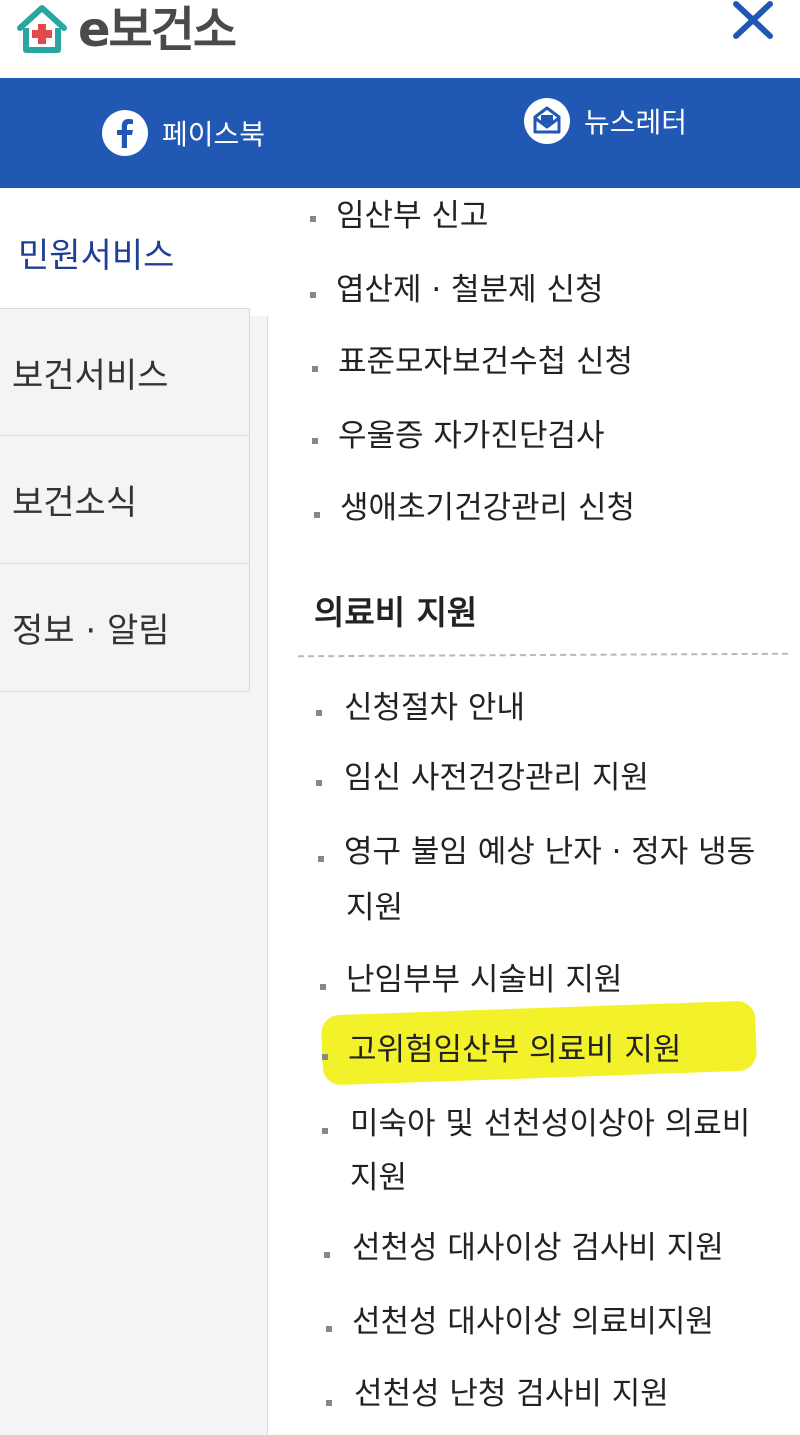  Describe the element at coordinates (496, 778) in the screenshot. I see `menu-link-pre-pregnancy-care: 임신 사전건강관리 지원` at that location.